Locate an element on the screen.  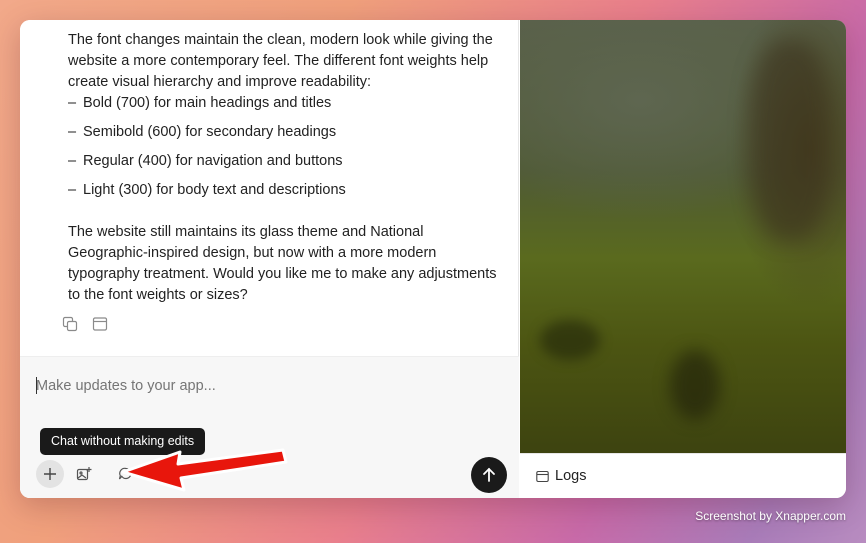
annotation-arrow is located at coordinates (204, 470).